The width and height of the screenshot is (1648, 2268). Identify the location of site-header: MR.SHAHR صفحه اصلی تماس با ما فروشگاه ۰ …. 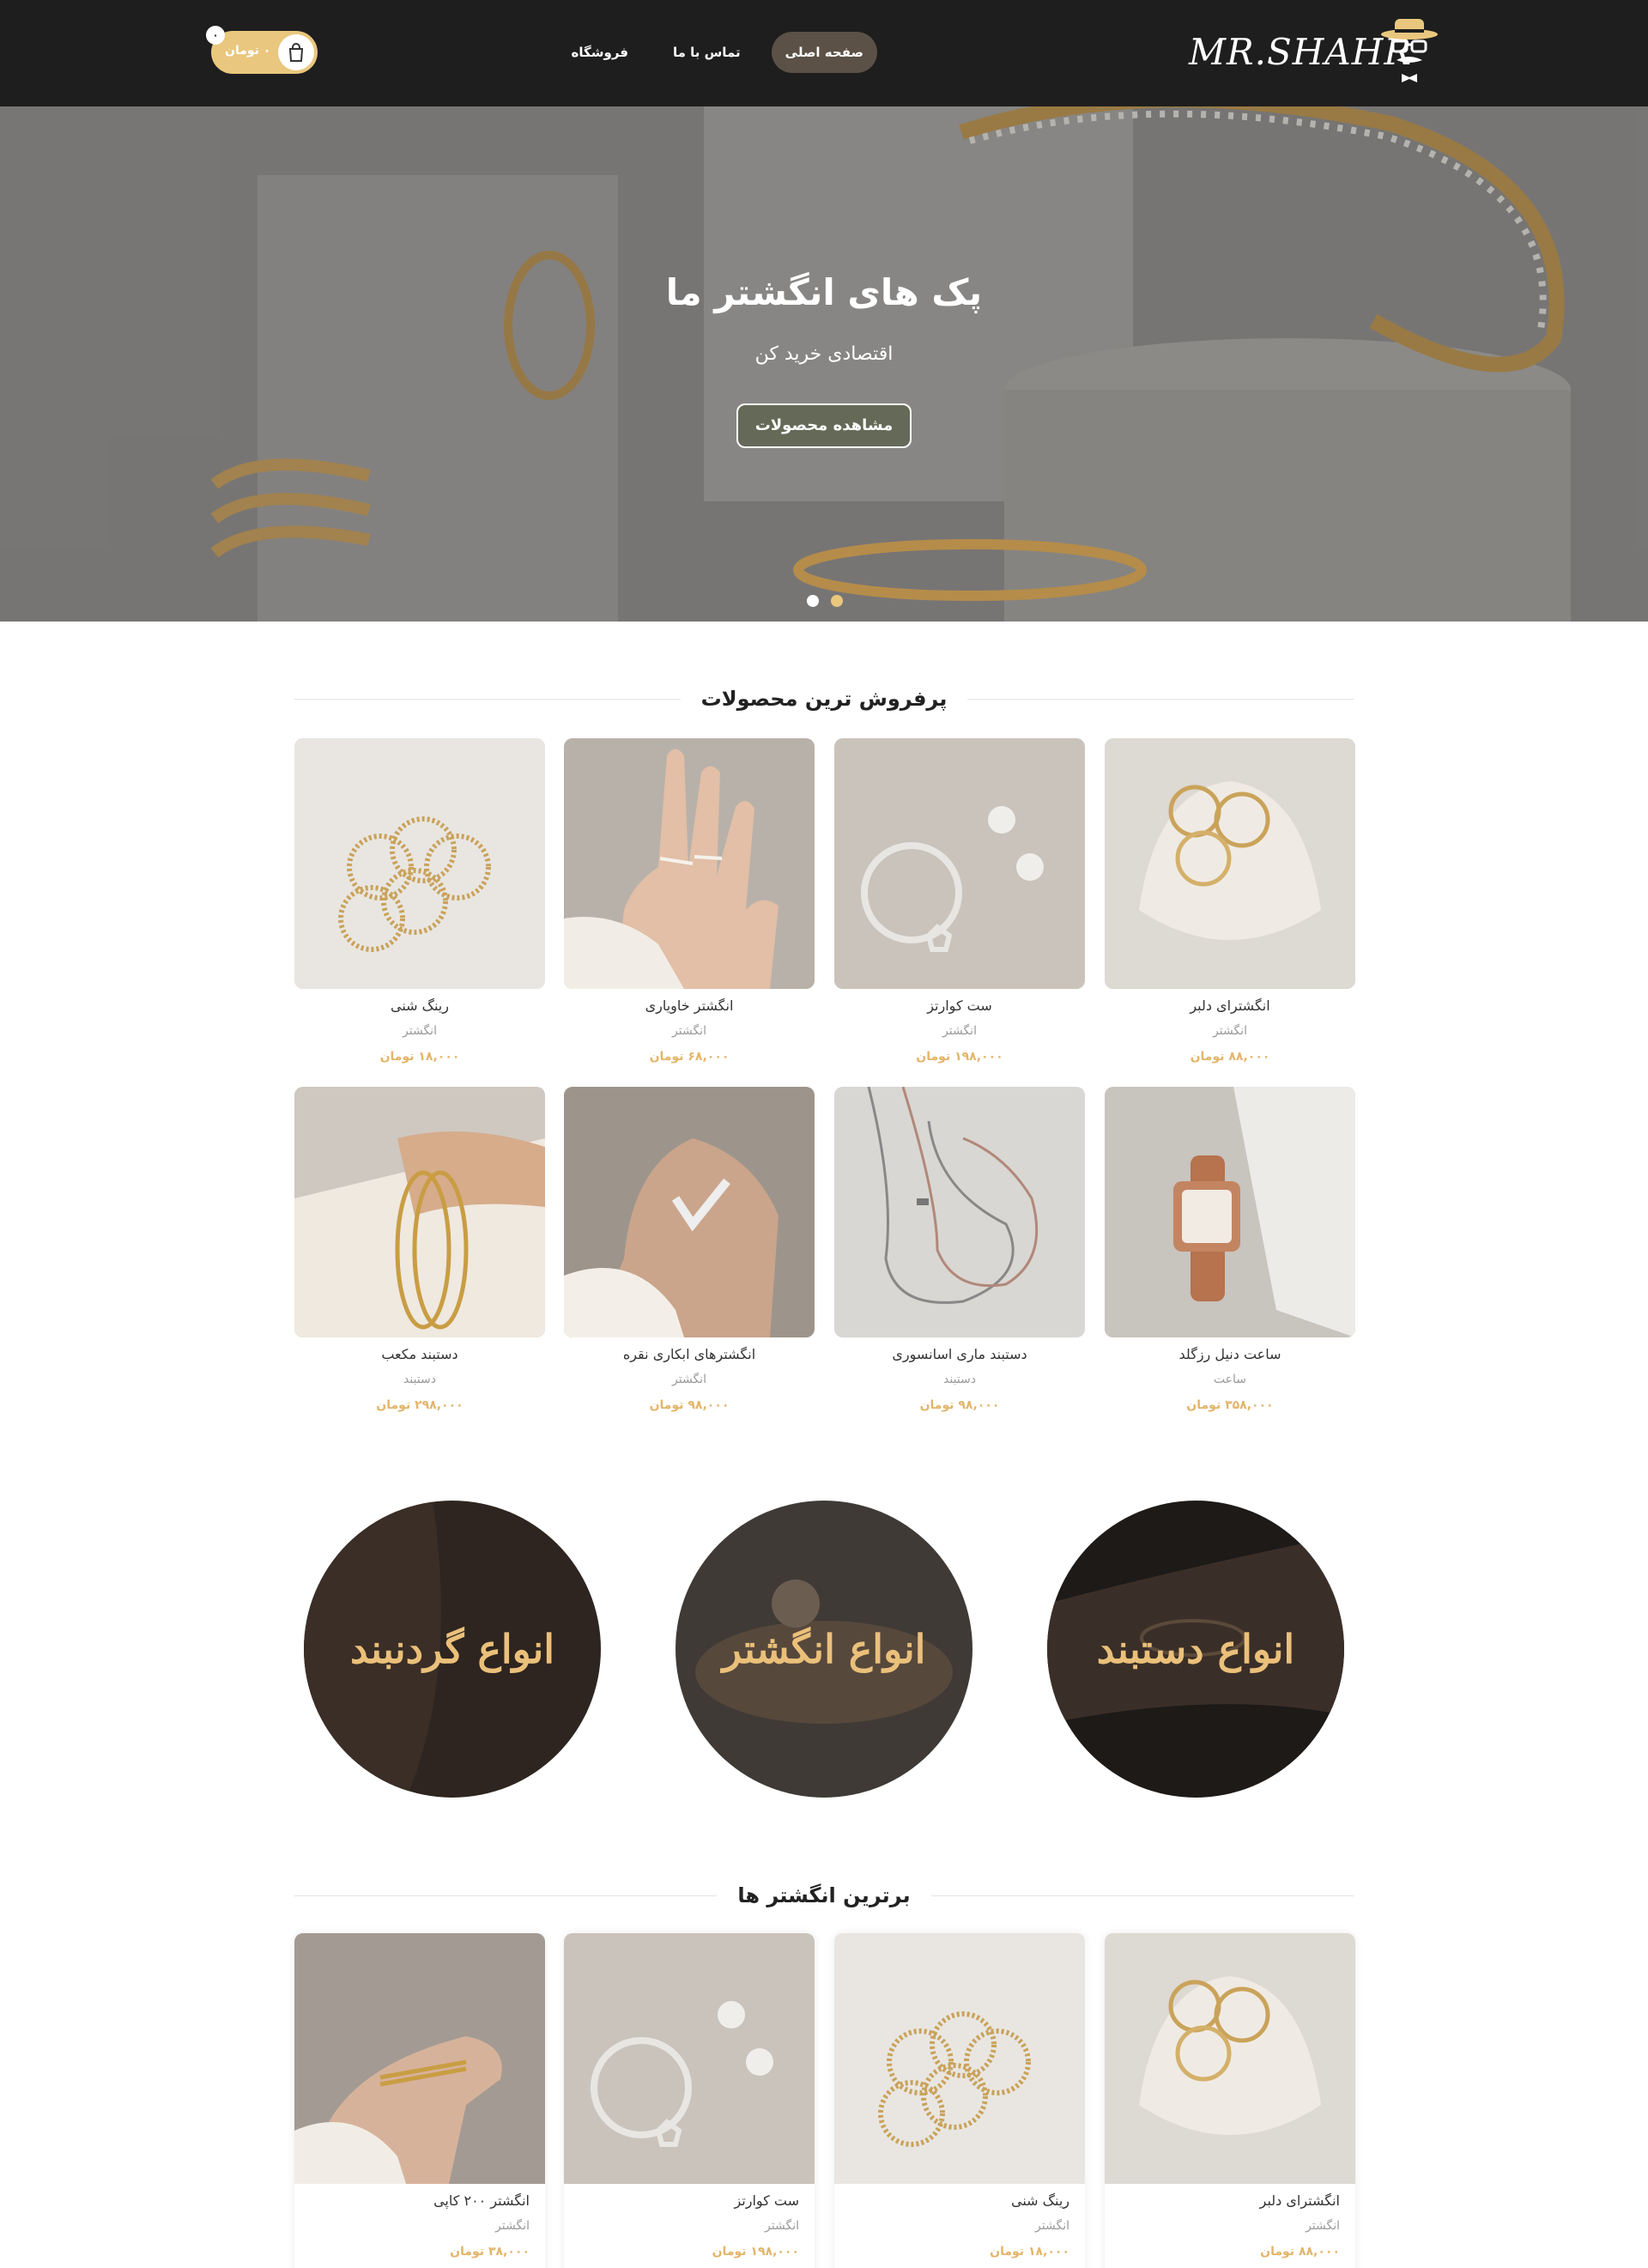
(824, 53).